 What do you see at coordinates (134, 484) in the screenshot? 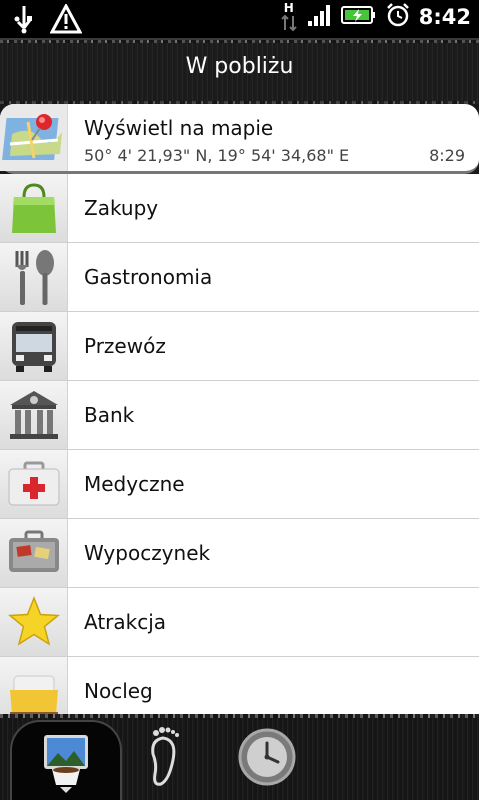
I see `category-label: Medyczne` at bounding box center [134, 484].